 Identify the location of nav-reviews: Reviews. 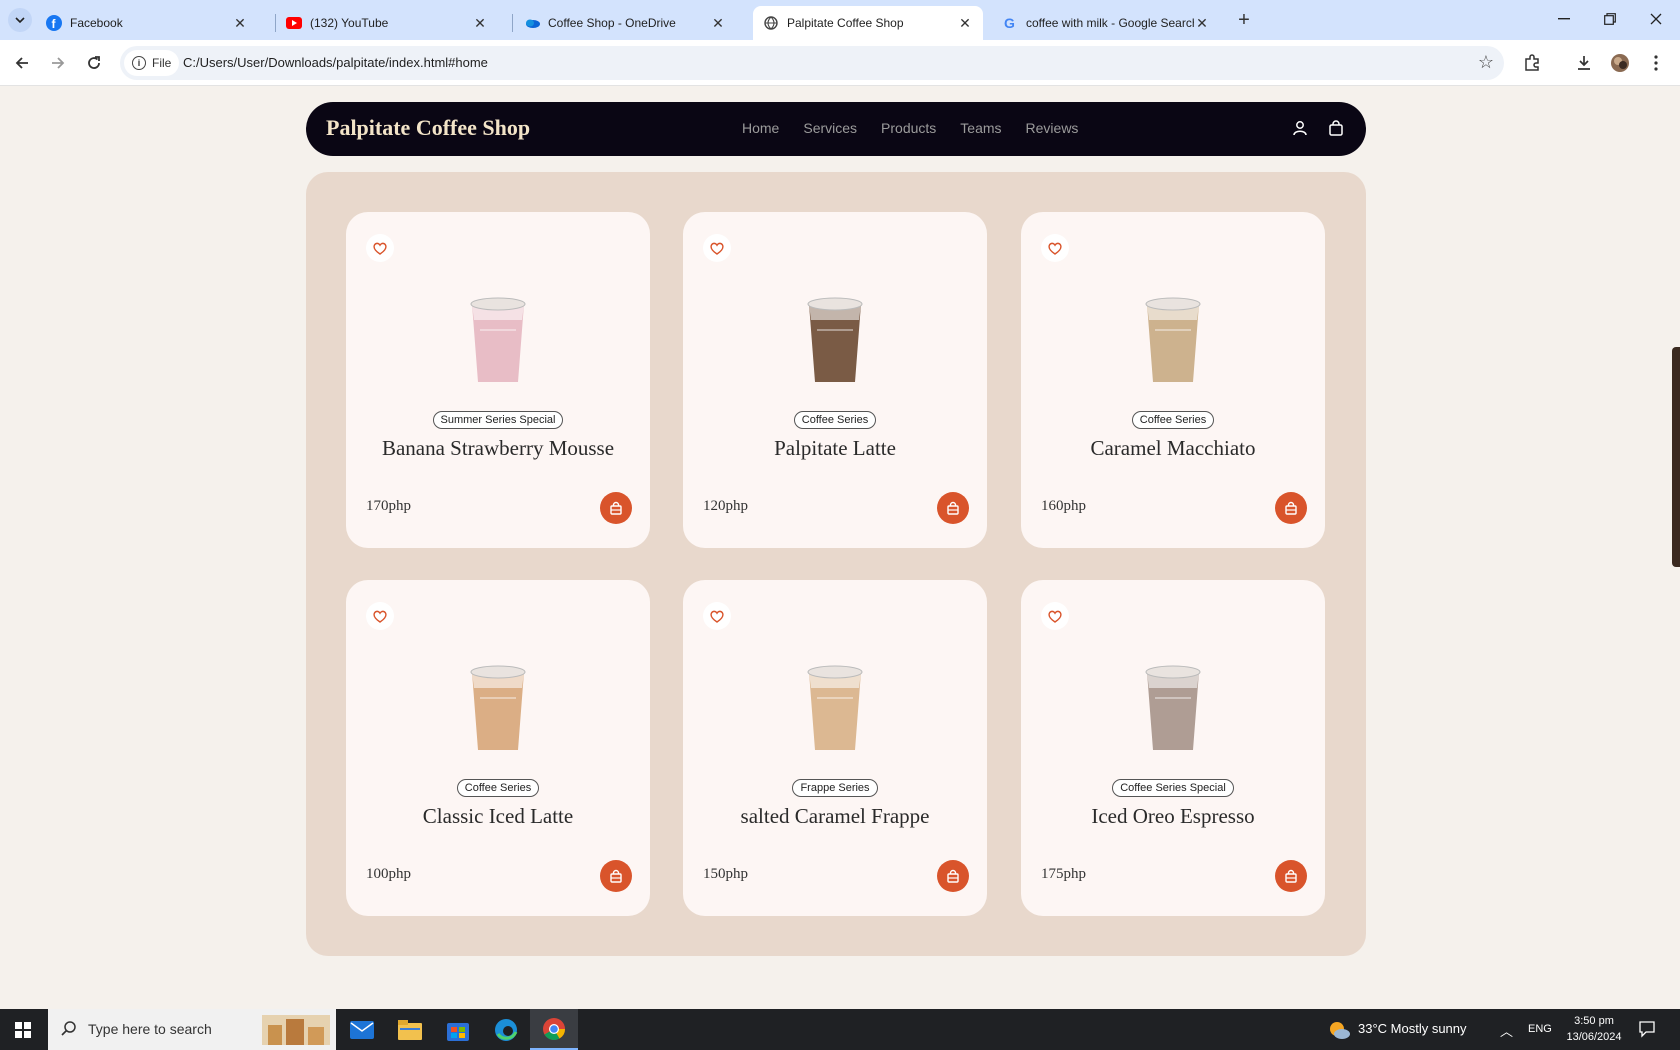
(1052, 128).